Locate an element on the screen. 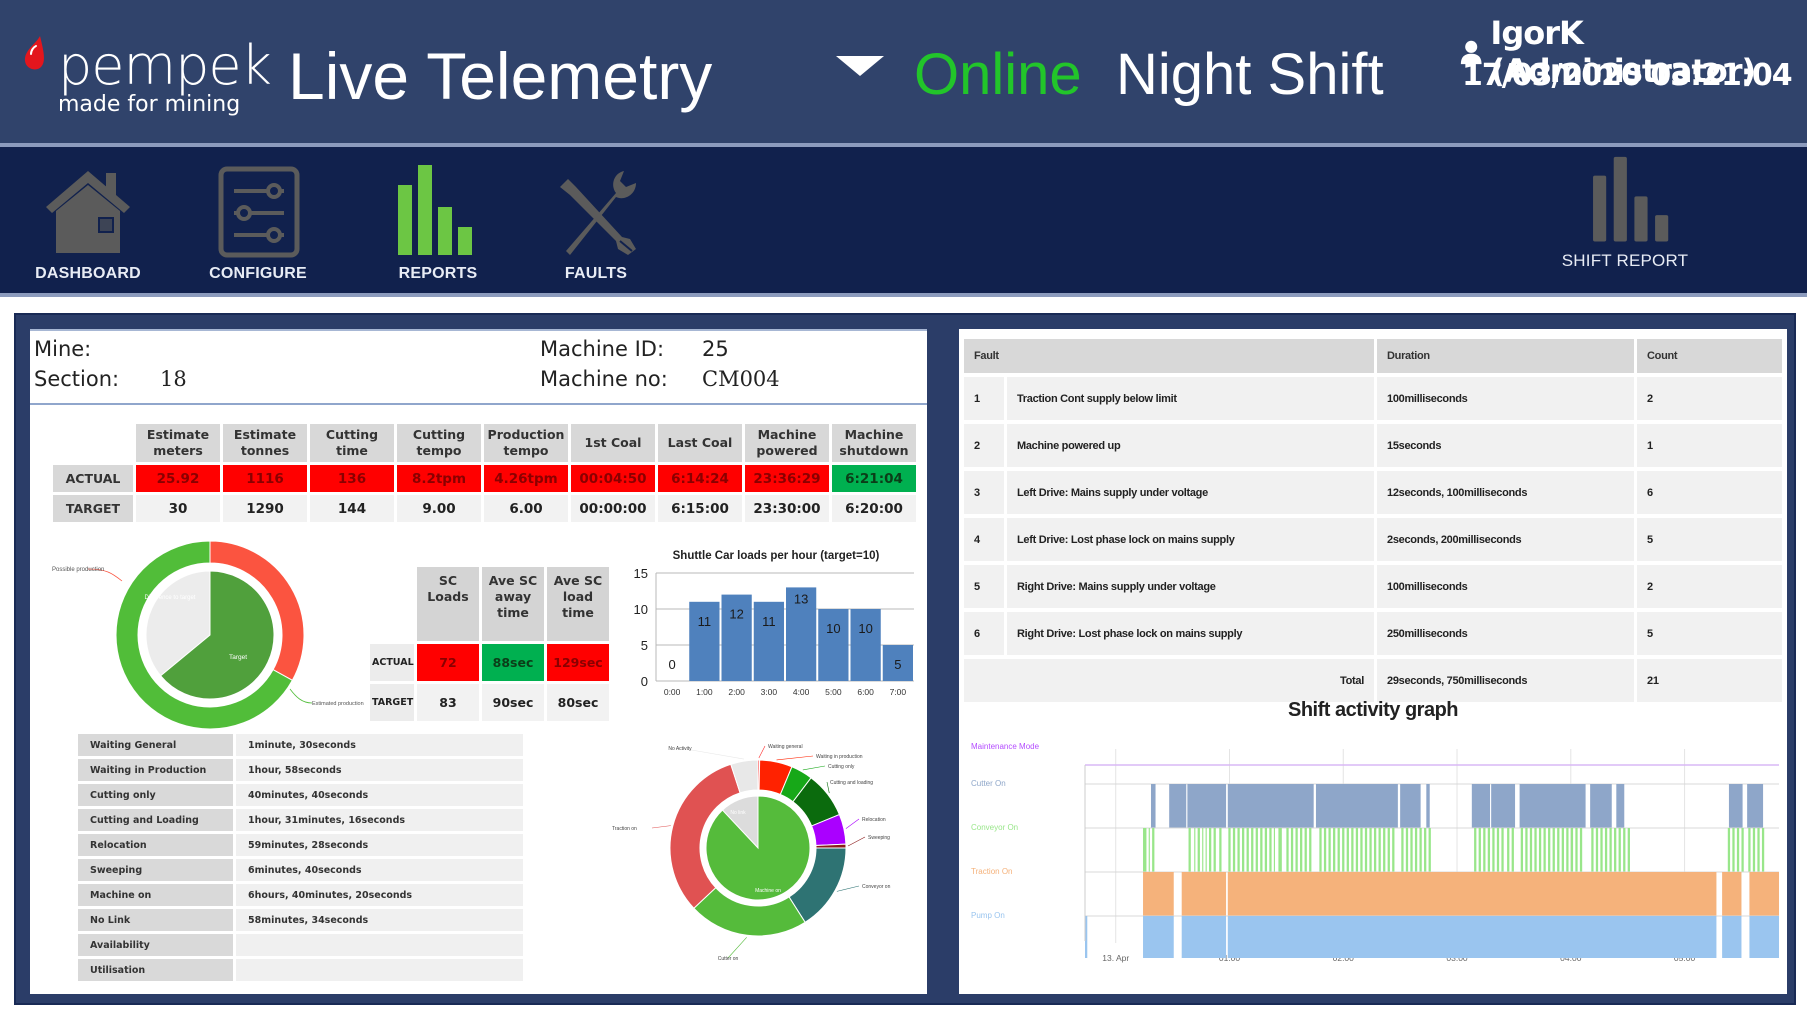 This screenshot has height=1033, width=1807. nav-shift-report: SHIFT REPORT is located at coordinates (1625, 220).